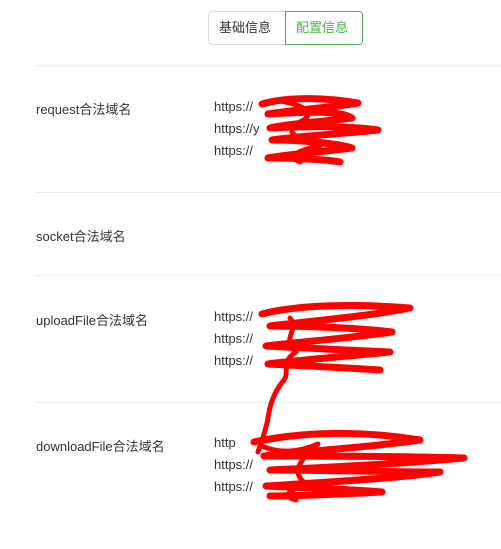  I want to click on tab-config-info: 配置信息, so click(324, 28).